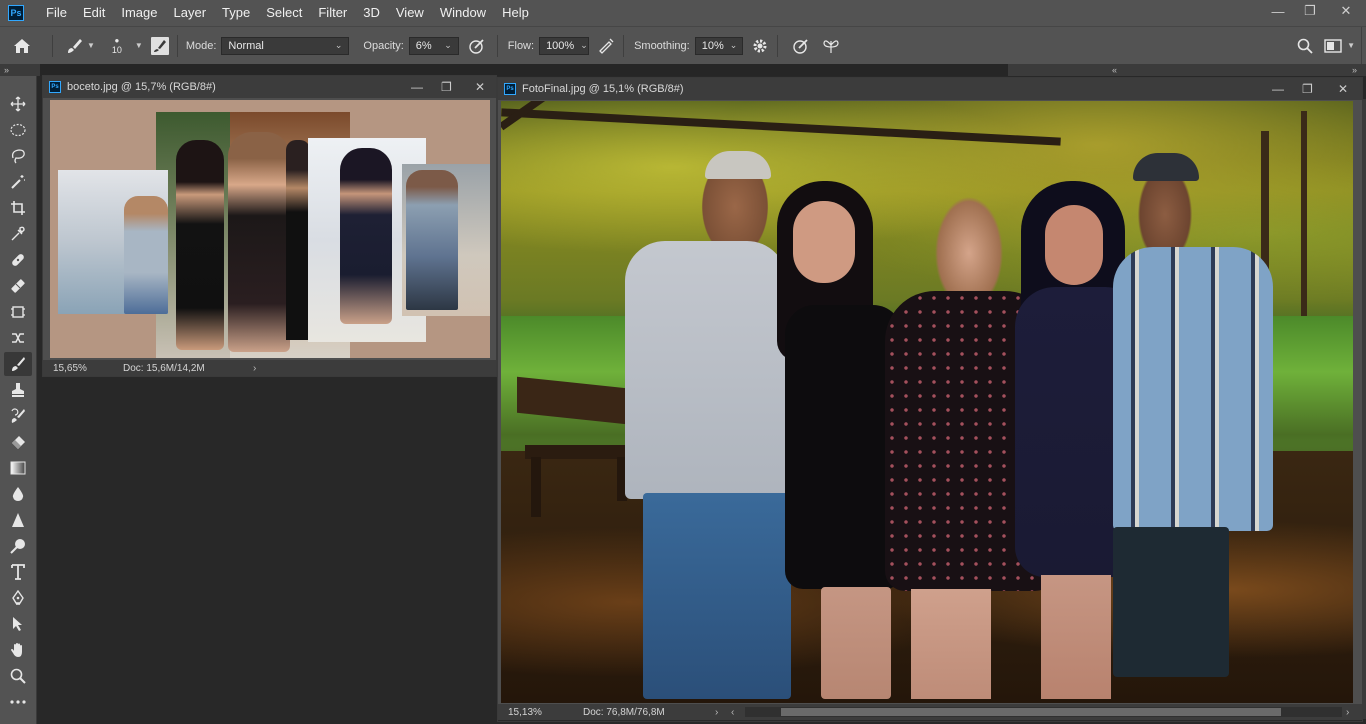 This screenshot has height=724, width=1366. Describe the element at coordinates (540, 712) in the screenshot. I see `zoom-level: 15,13%` at that location.